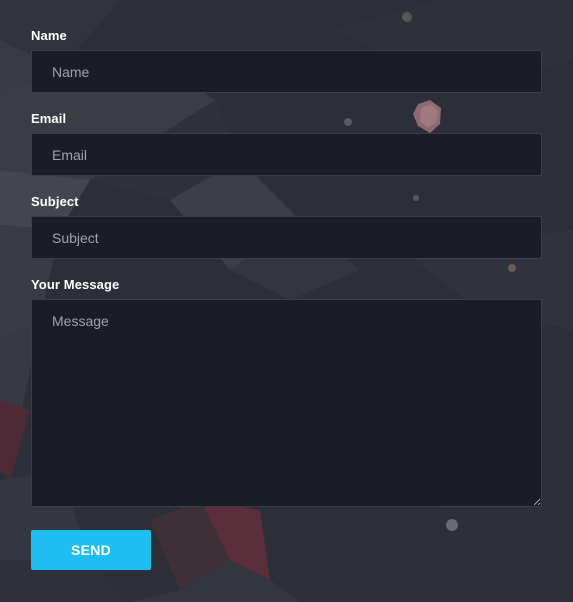 This screenshot has width=573, height=602. What do you see at coordinates (91, 550) in the screenshot?
I see `send-button: SEND` at bounding box center [91, 550].